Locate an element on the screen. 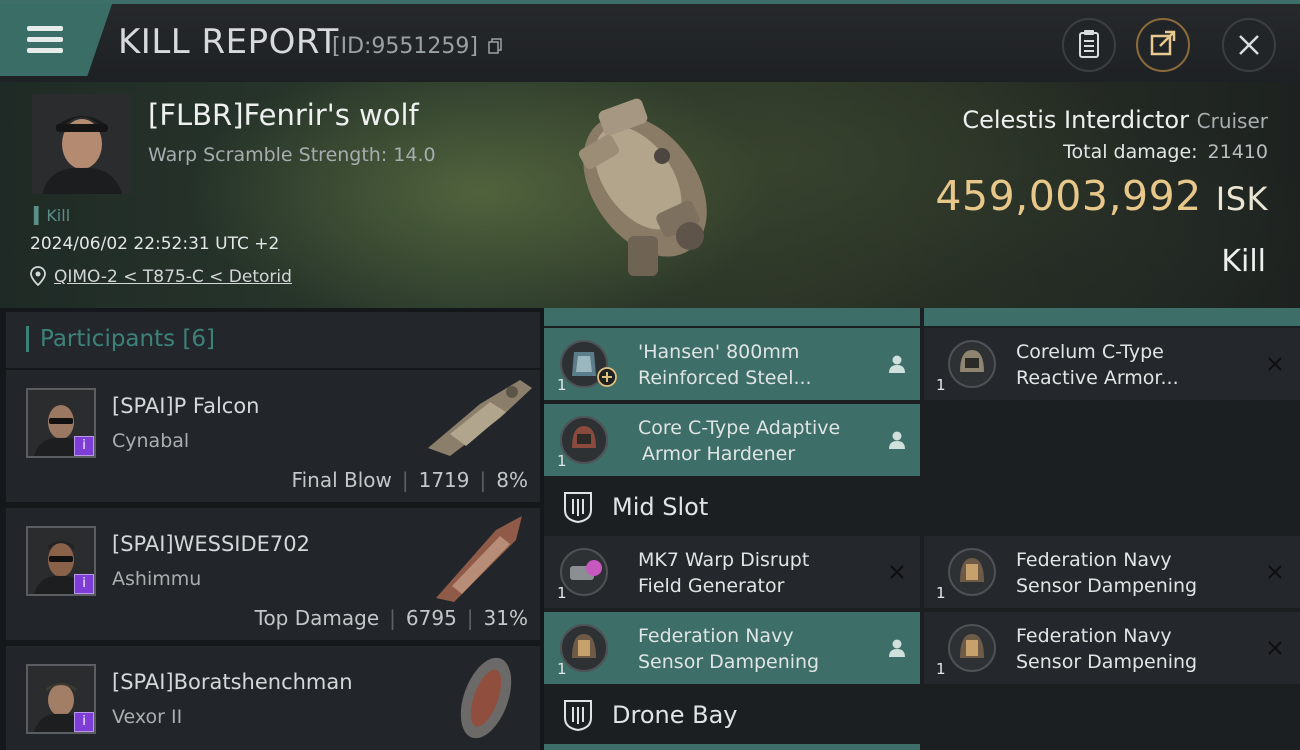  clipboard-icon is located at coordinates (1089, 44).